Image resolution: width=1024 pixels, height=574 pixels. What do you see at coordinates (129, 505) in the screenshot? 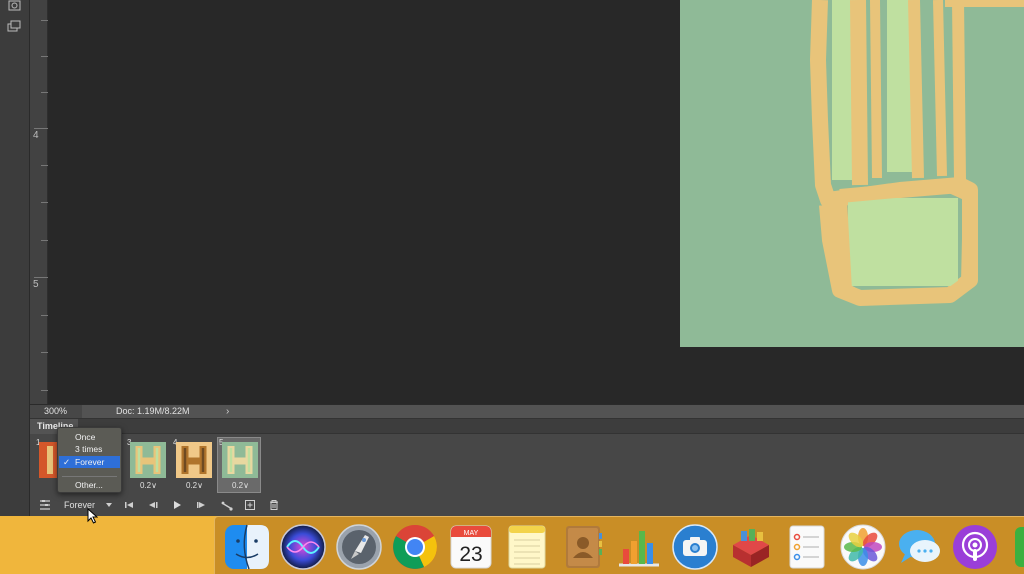
I see `first-frame-icon` at bounding box center [129, 505].